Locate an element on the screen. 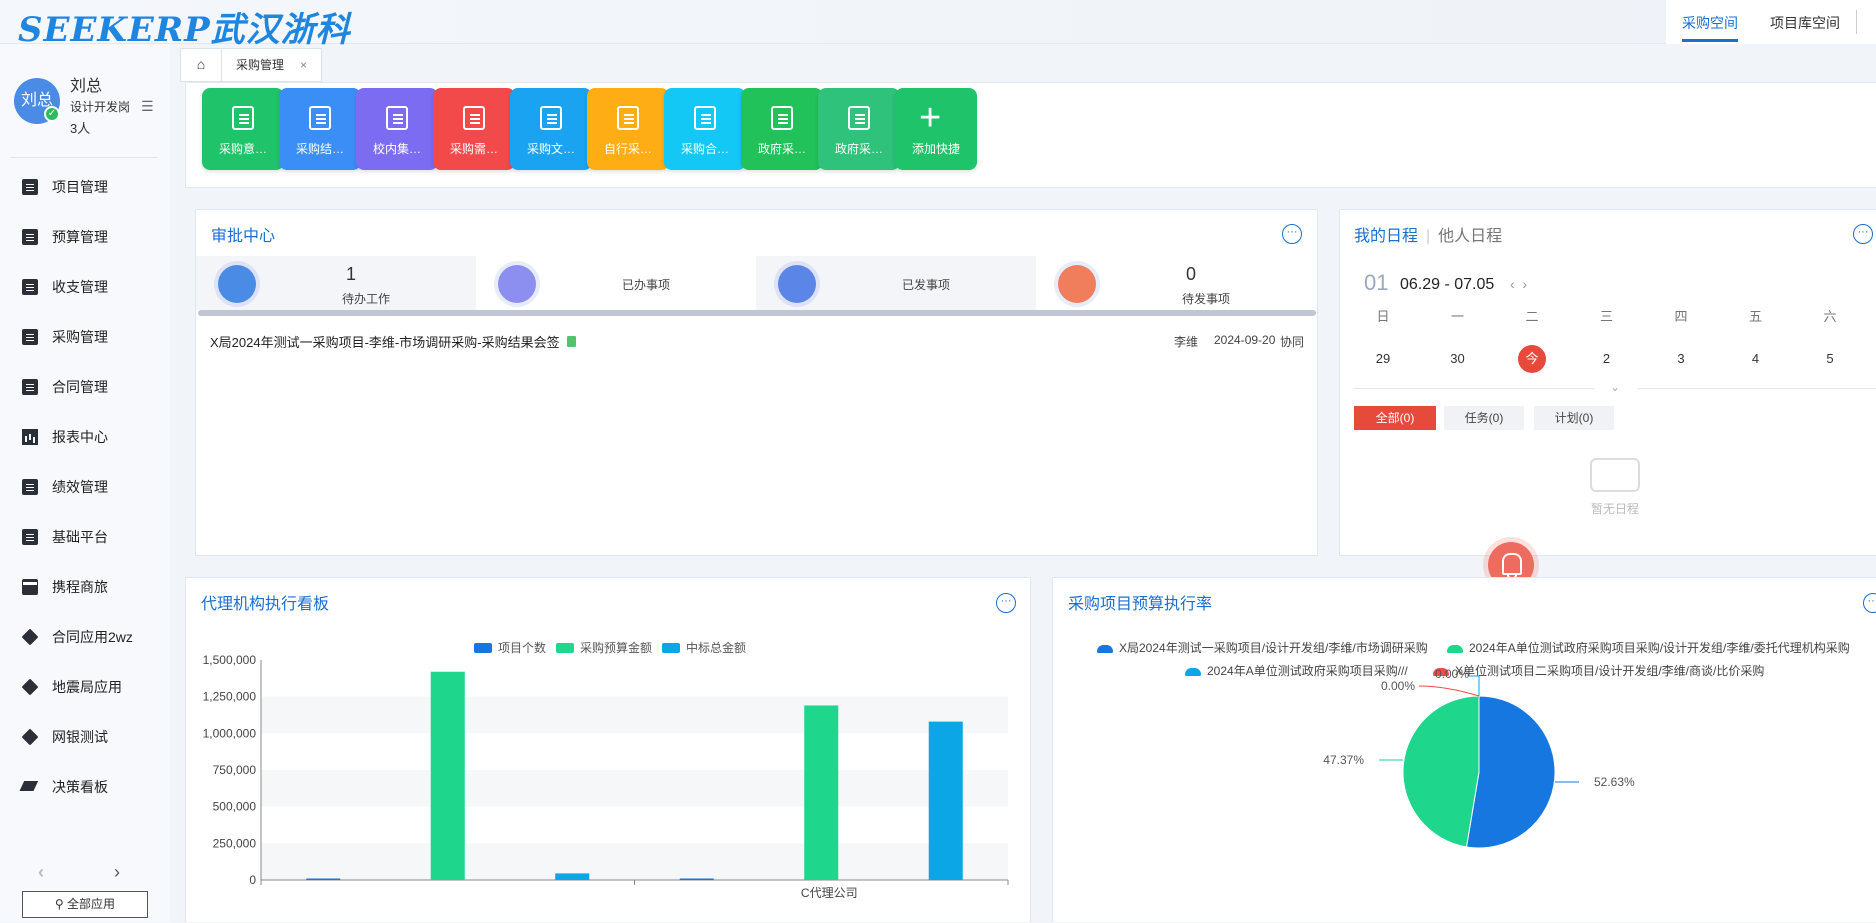 The width and height of the screenshot is (1876, 923). sidebar-item: 收支管理 is located at coordinates (85, 287).